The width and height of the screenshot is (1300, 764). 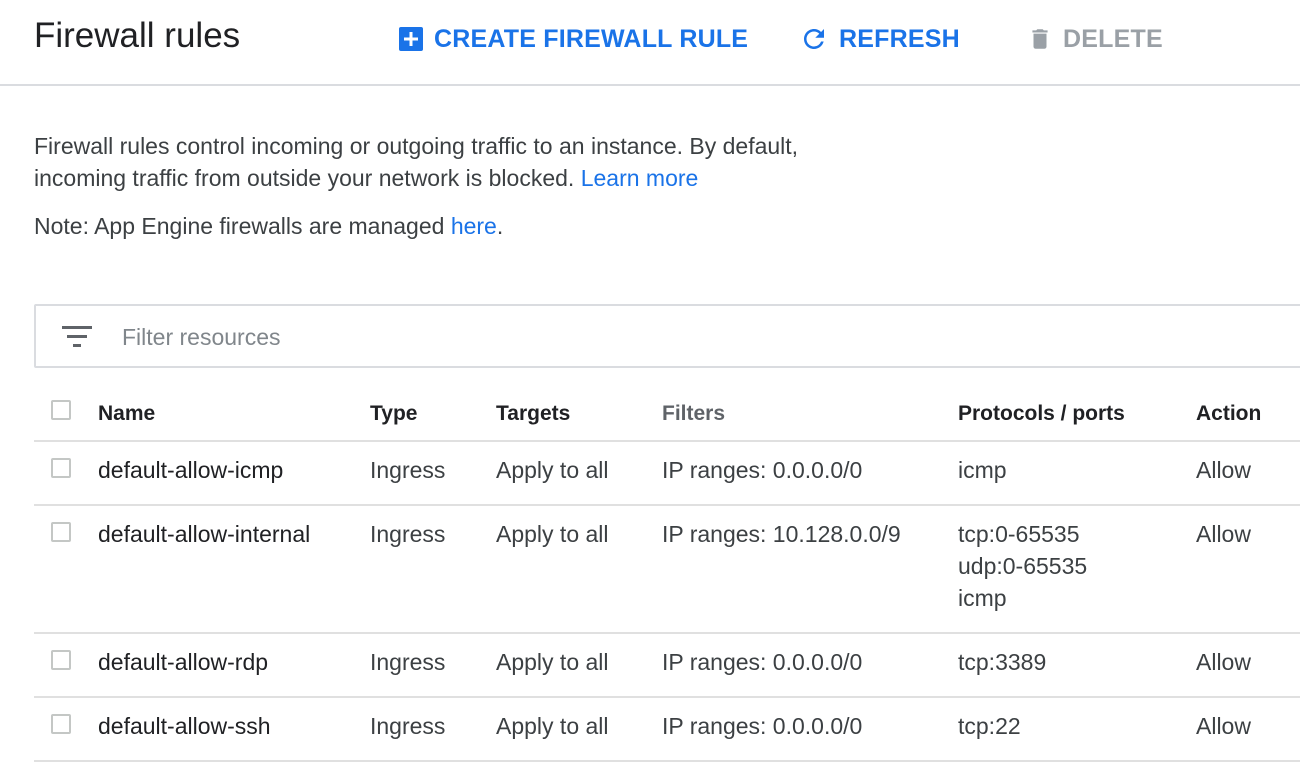 I want to click on rule-name: default-allow-icmp, so click(x=190, y=470).